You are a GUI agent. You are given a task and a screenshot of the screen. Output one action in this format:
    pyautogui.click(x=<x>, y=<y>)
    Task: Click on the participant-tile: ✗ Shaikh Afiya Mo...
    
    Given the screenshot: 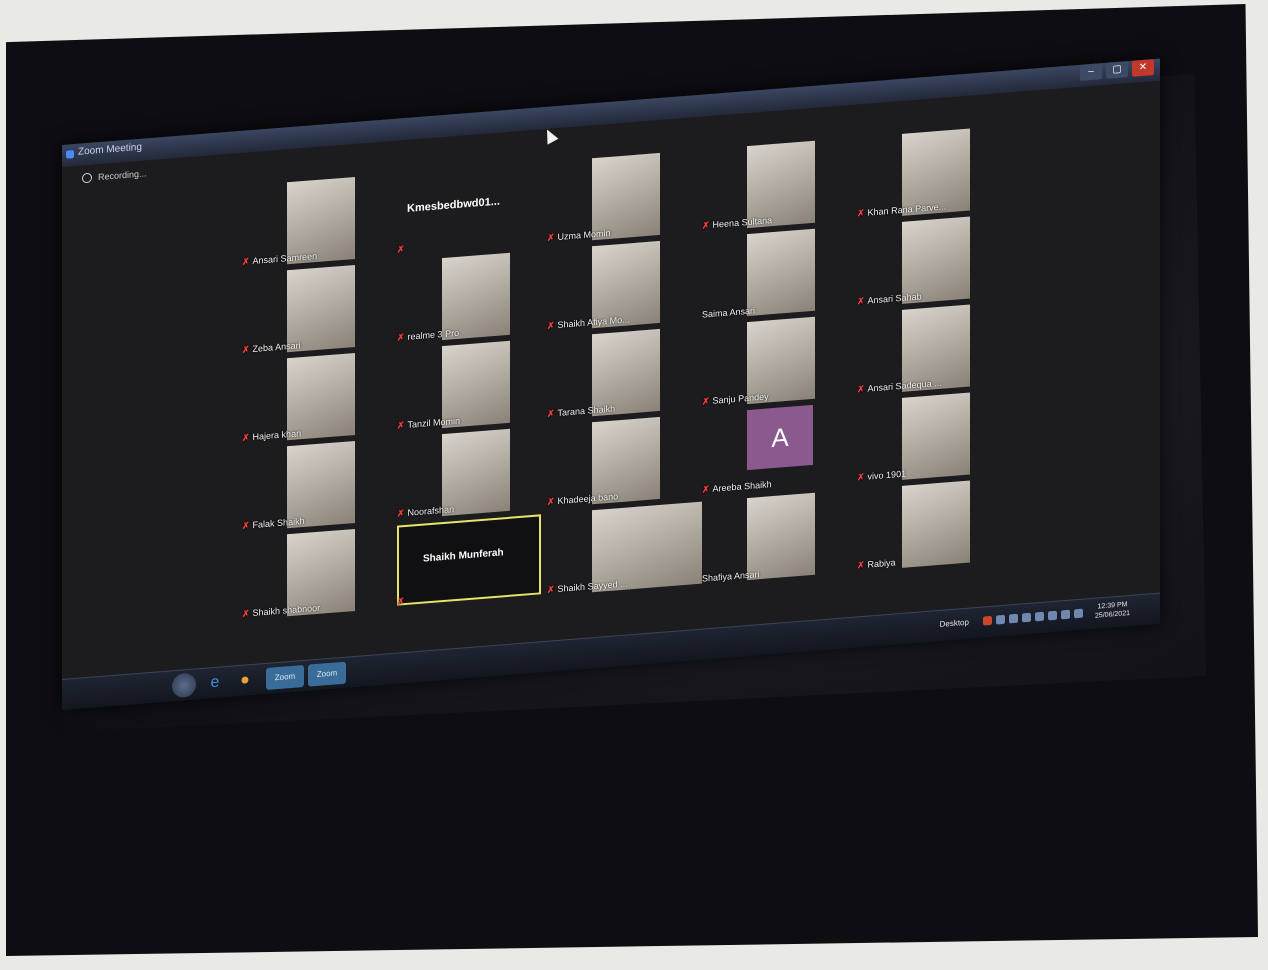 What is the action you would take?
    pyautogui.click(x=622, y=286)
    